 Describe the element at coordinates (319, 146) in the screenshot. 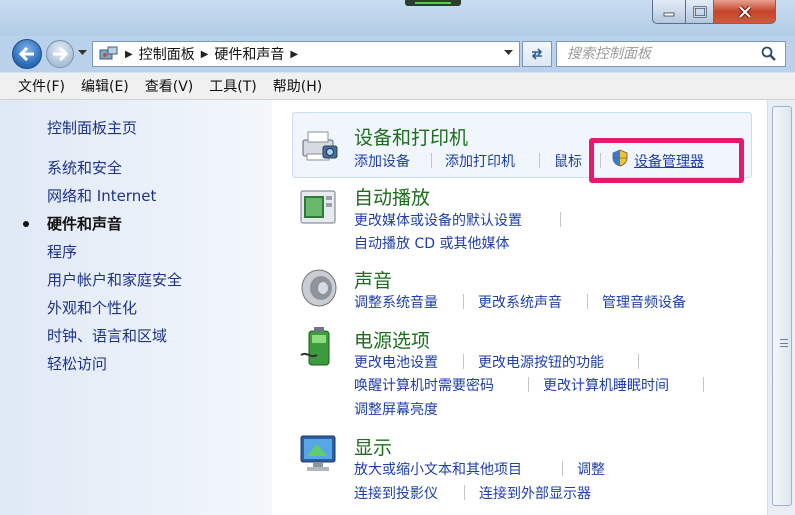

I see `printer-icon` at that location.